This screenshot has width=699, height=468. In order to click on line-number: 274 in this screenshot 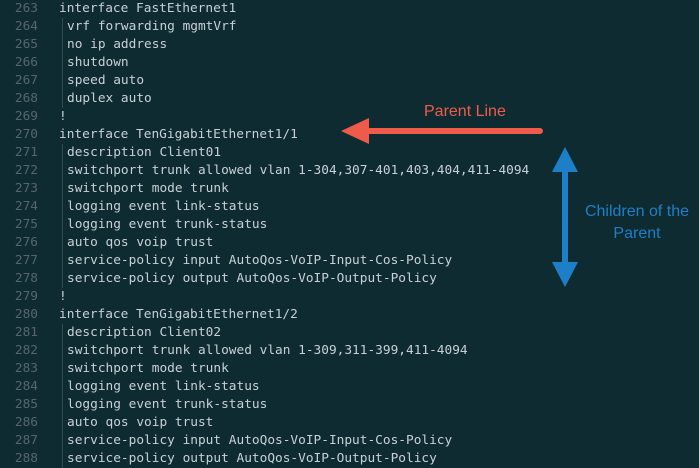, I will do `click(26, 206)`.